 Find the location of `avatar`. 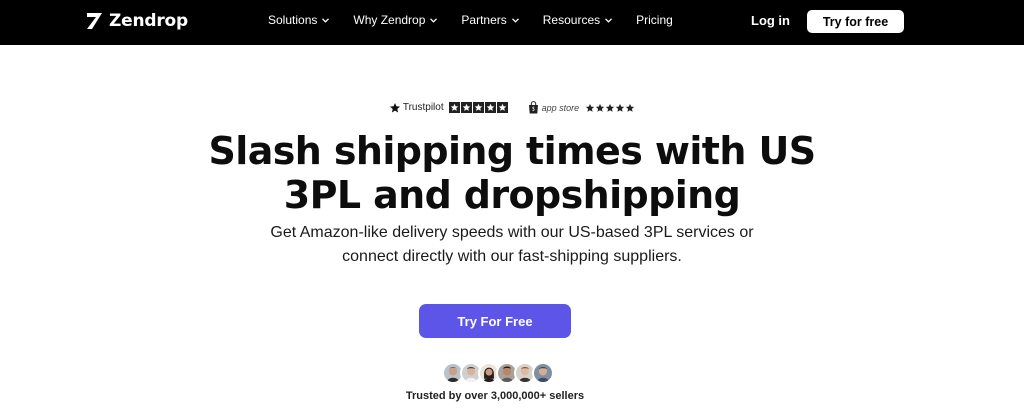

avatar is located at coordinates (543, 373).